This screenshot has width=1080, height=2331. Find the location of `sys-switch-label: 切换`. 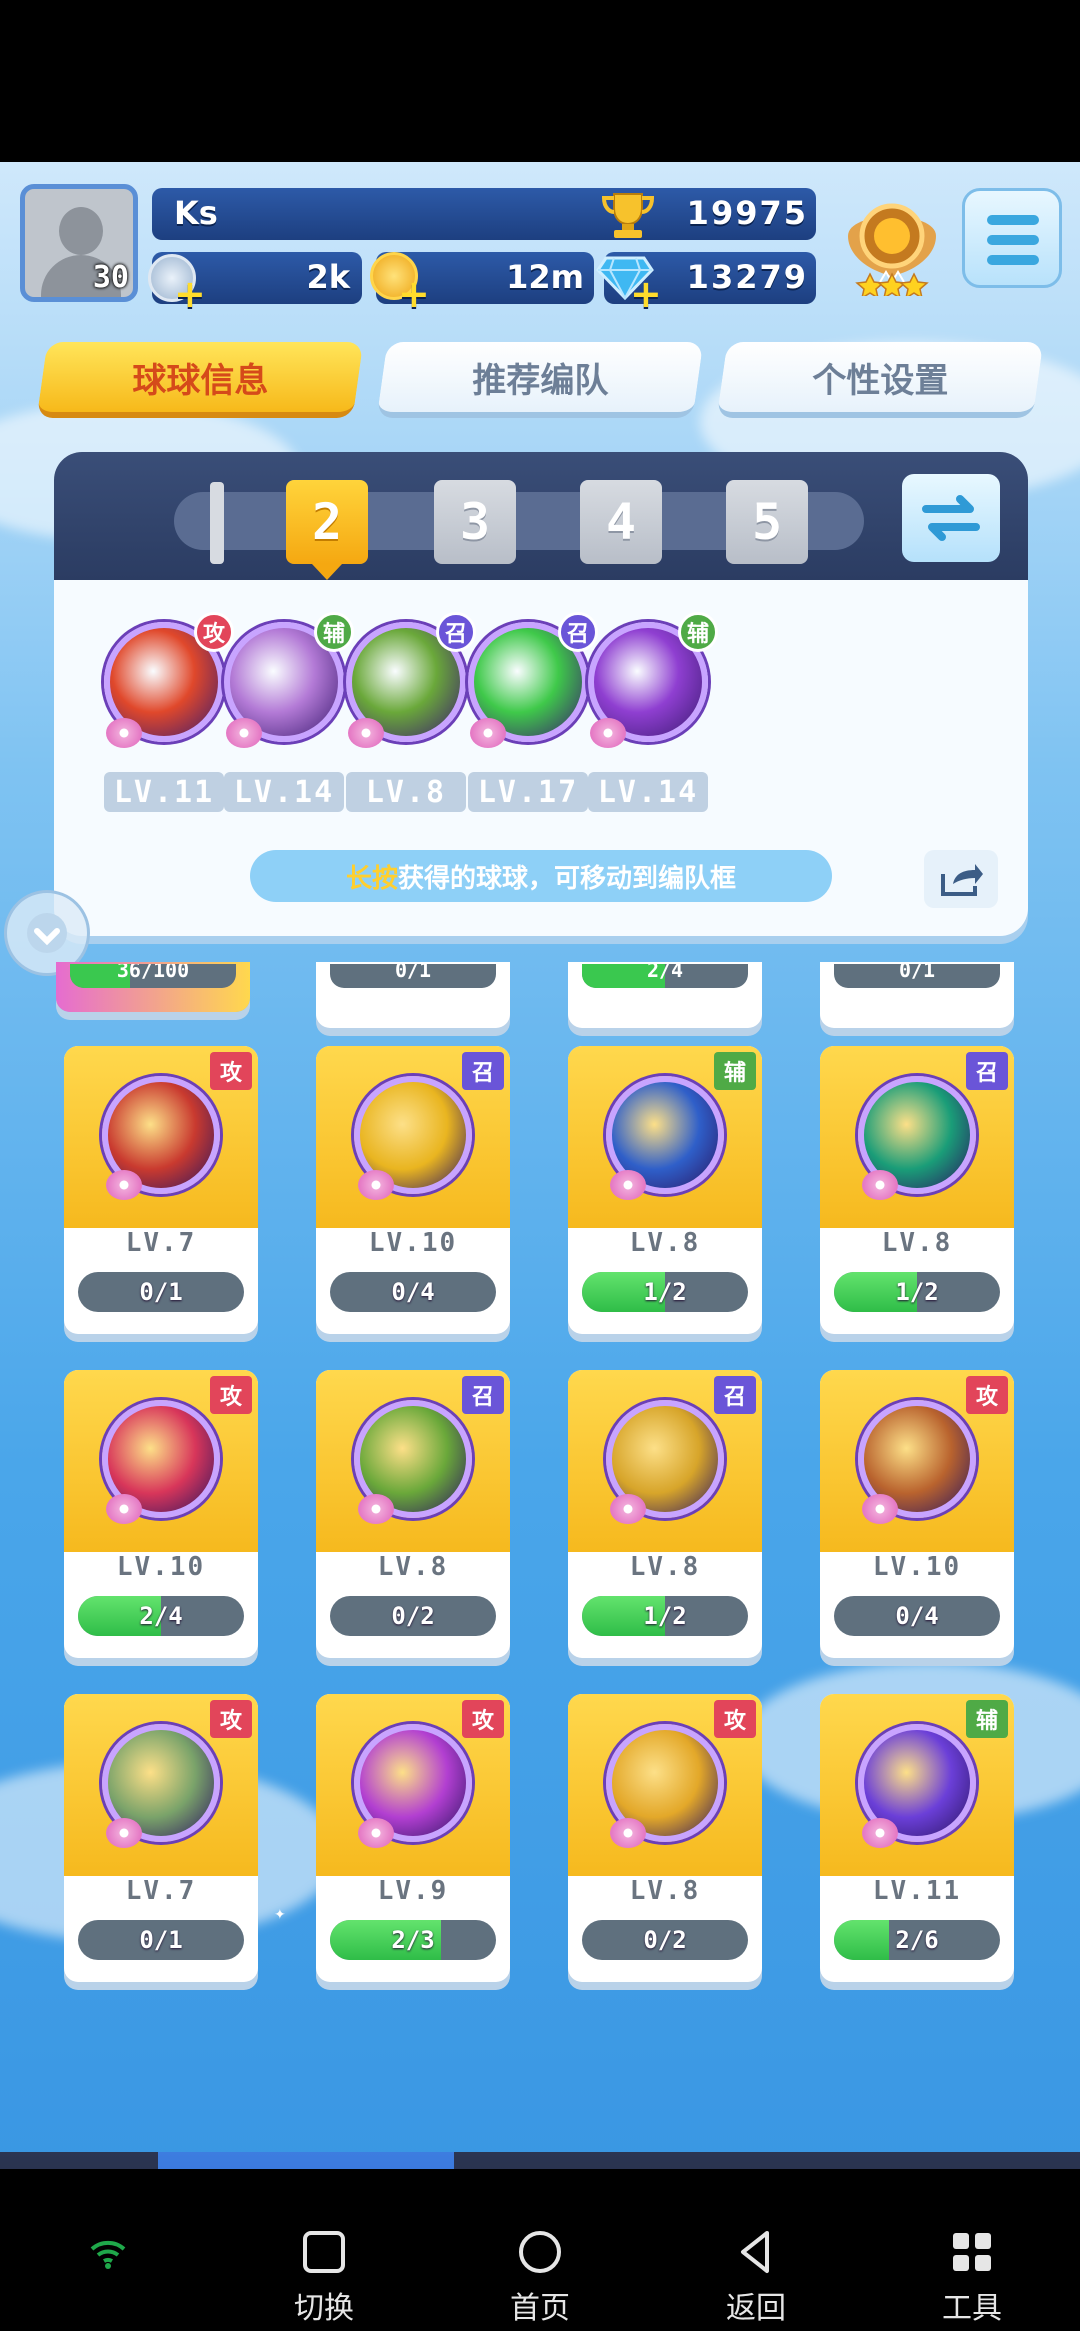

sys-switch-label: 切换 is located at coordinates (324, 2308).